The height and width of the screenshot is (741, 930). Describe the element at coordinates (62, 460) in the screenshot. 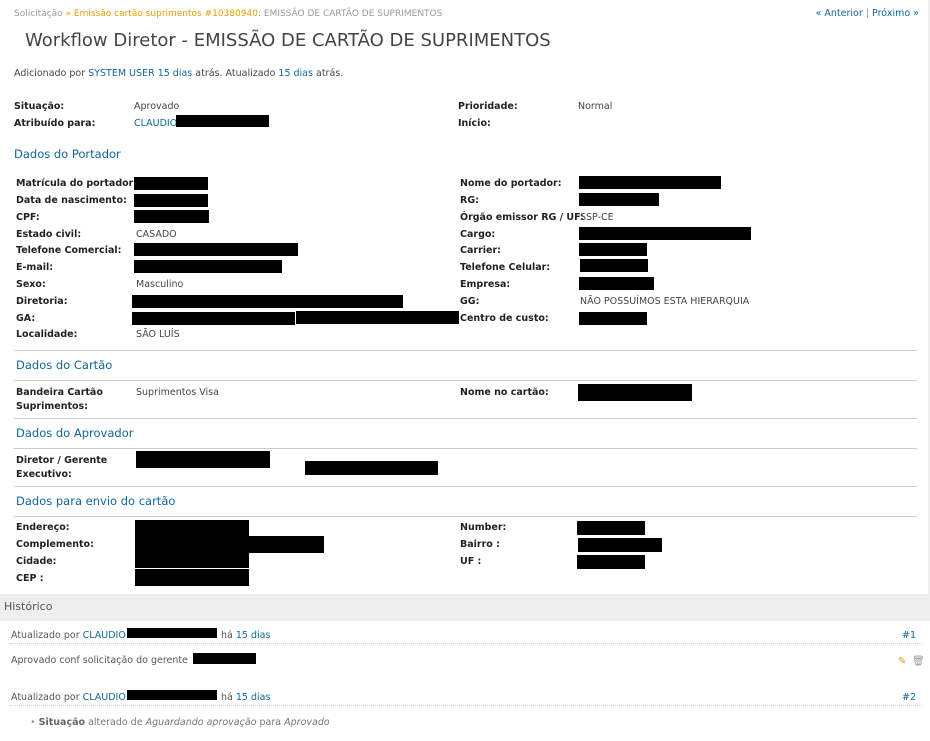

I see `aprovador-label-line1: Diretor / Gerente` at that location.